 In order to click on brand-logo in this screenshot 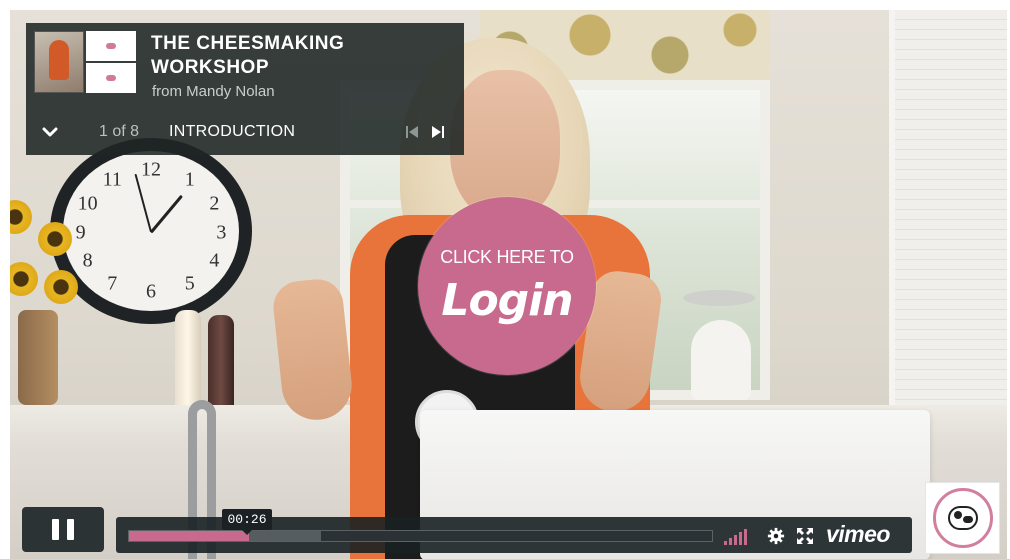, I will do `click(962, 518)`.